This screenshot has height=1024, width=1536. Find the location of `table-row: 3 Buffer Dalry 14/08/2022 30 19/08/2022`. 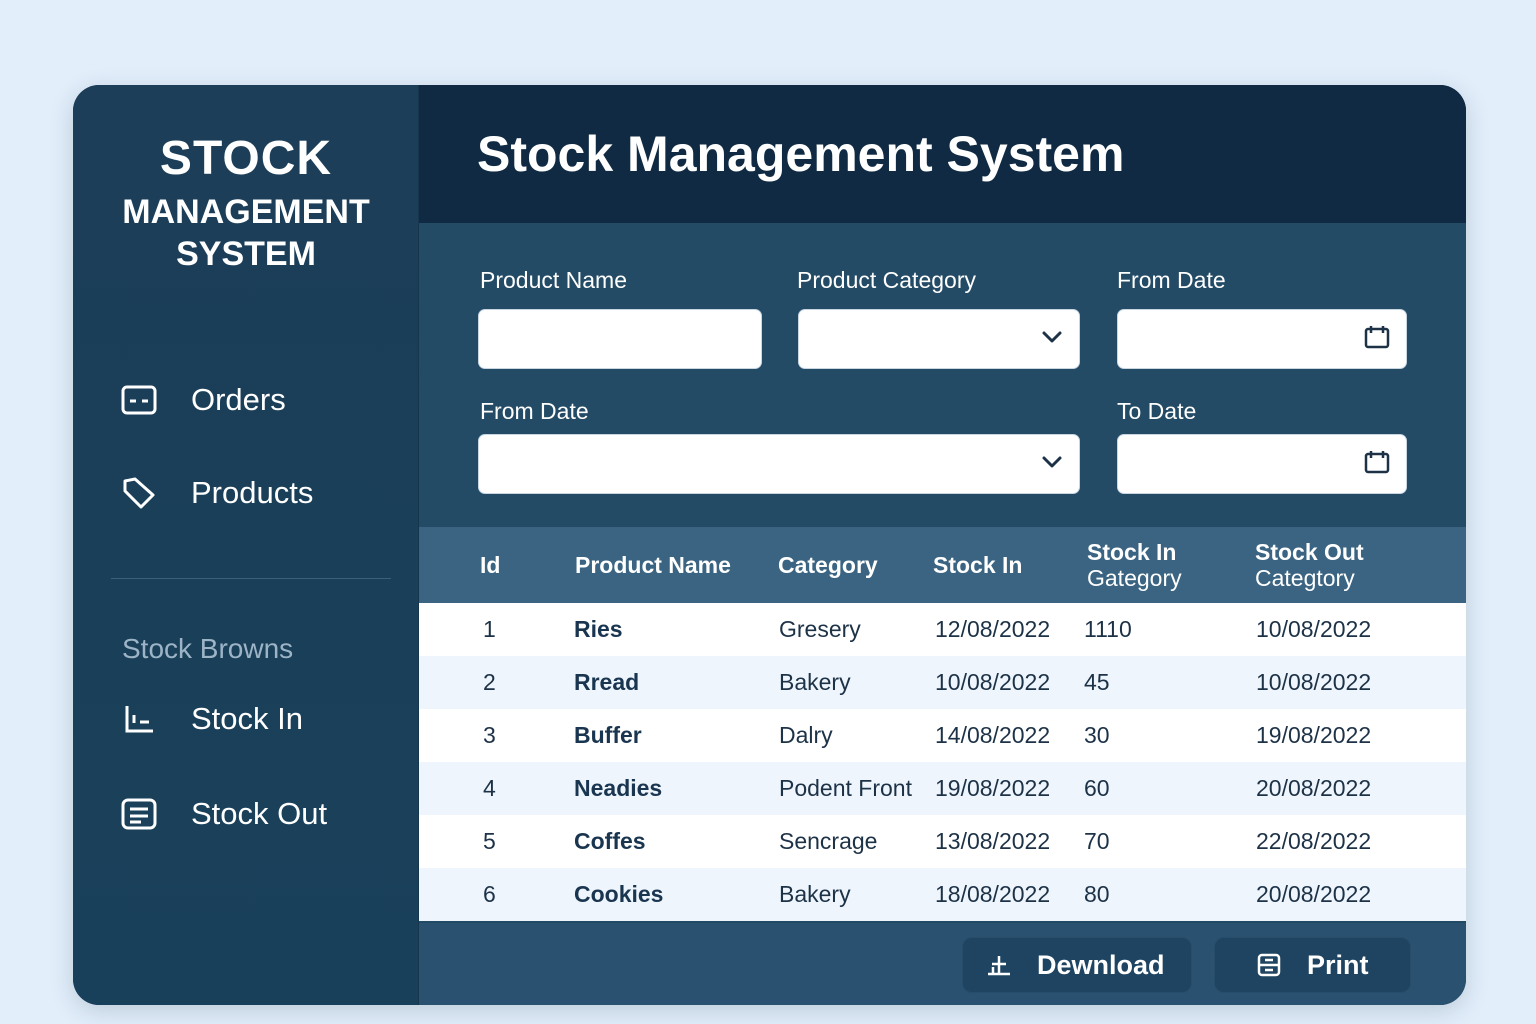

table-row: 3 Buffer Dalry 14/08/2022 30 19/08/2022 is located at coordinates (942, 735).